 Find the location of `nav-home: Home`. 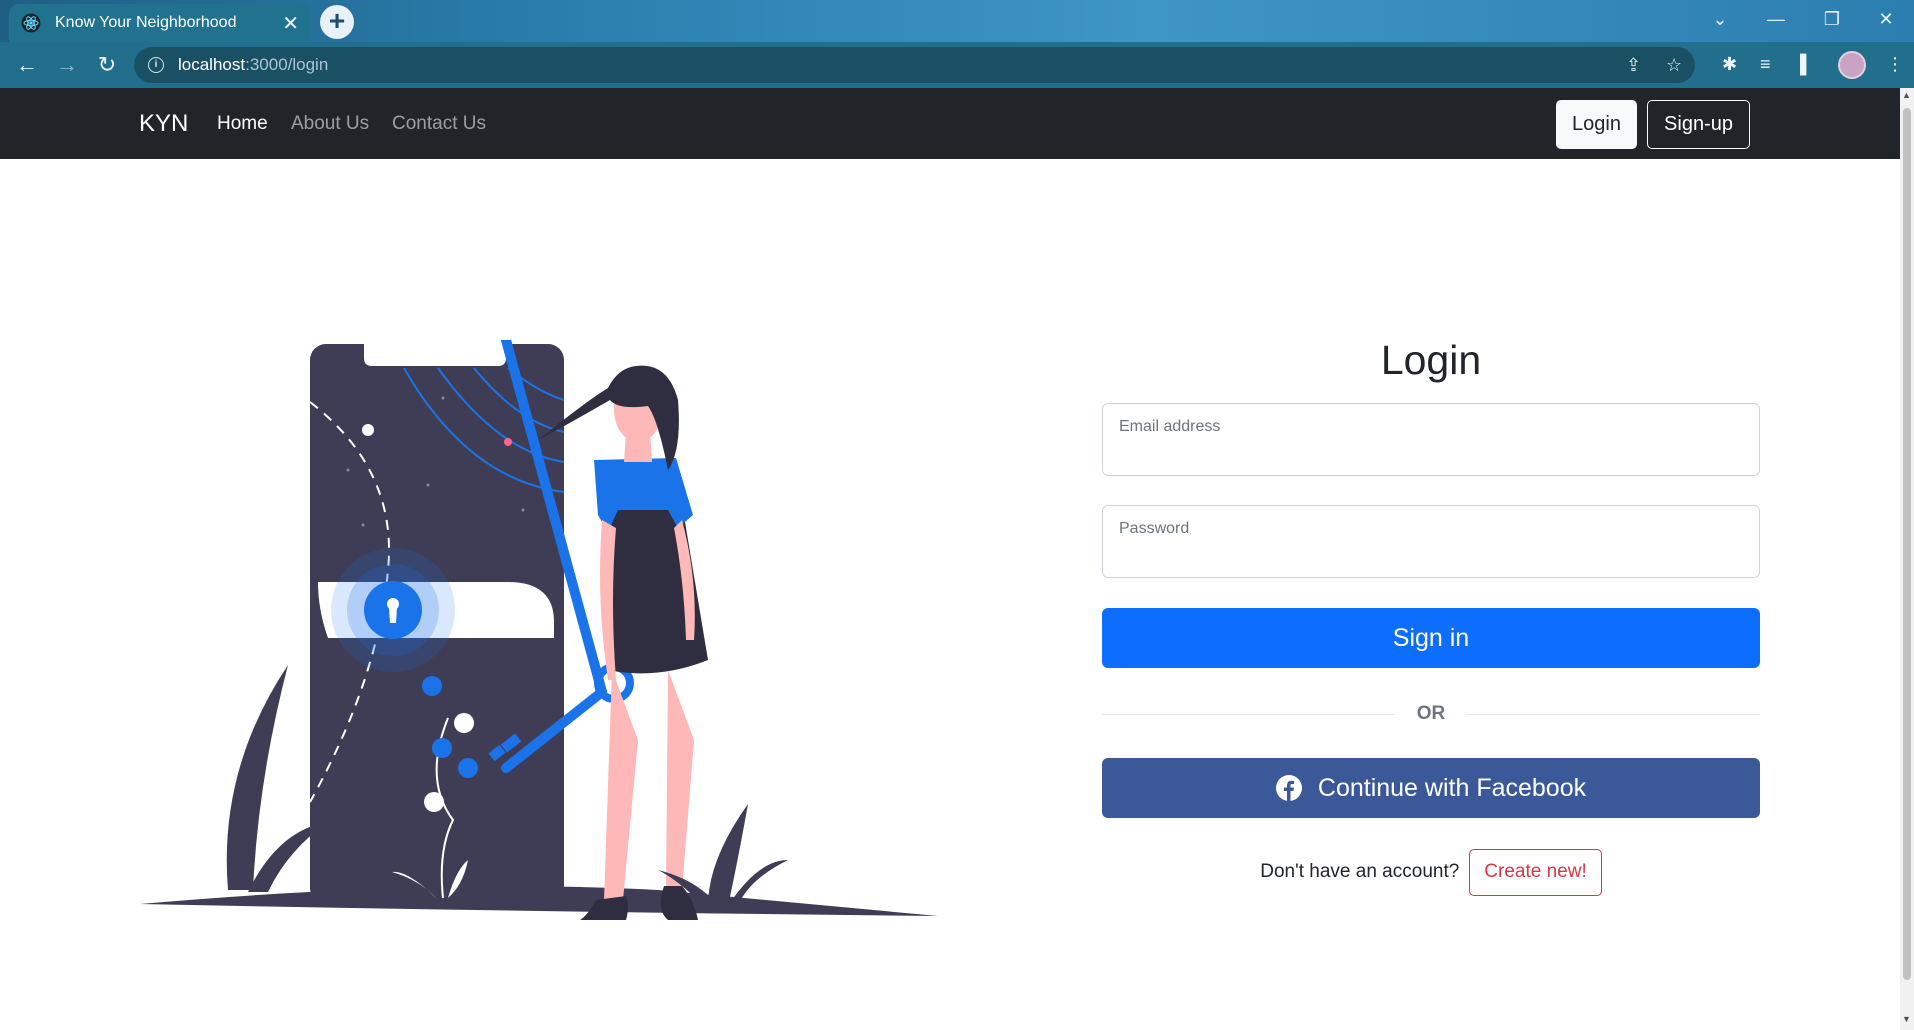

nav-home: Home is located at coordinates (242, 124).